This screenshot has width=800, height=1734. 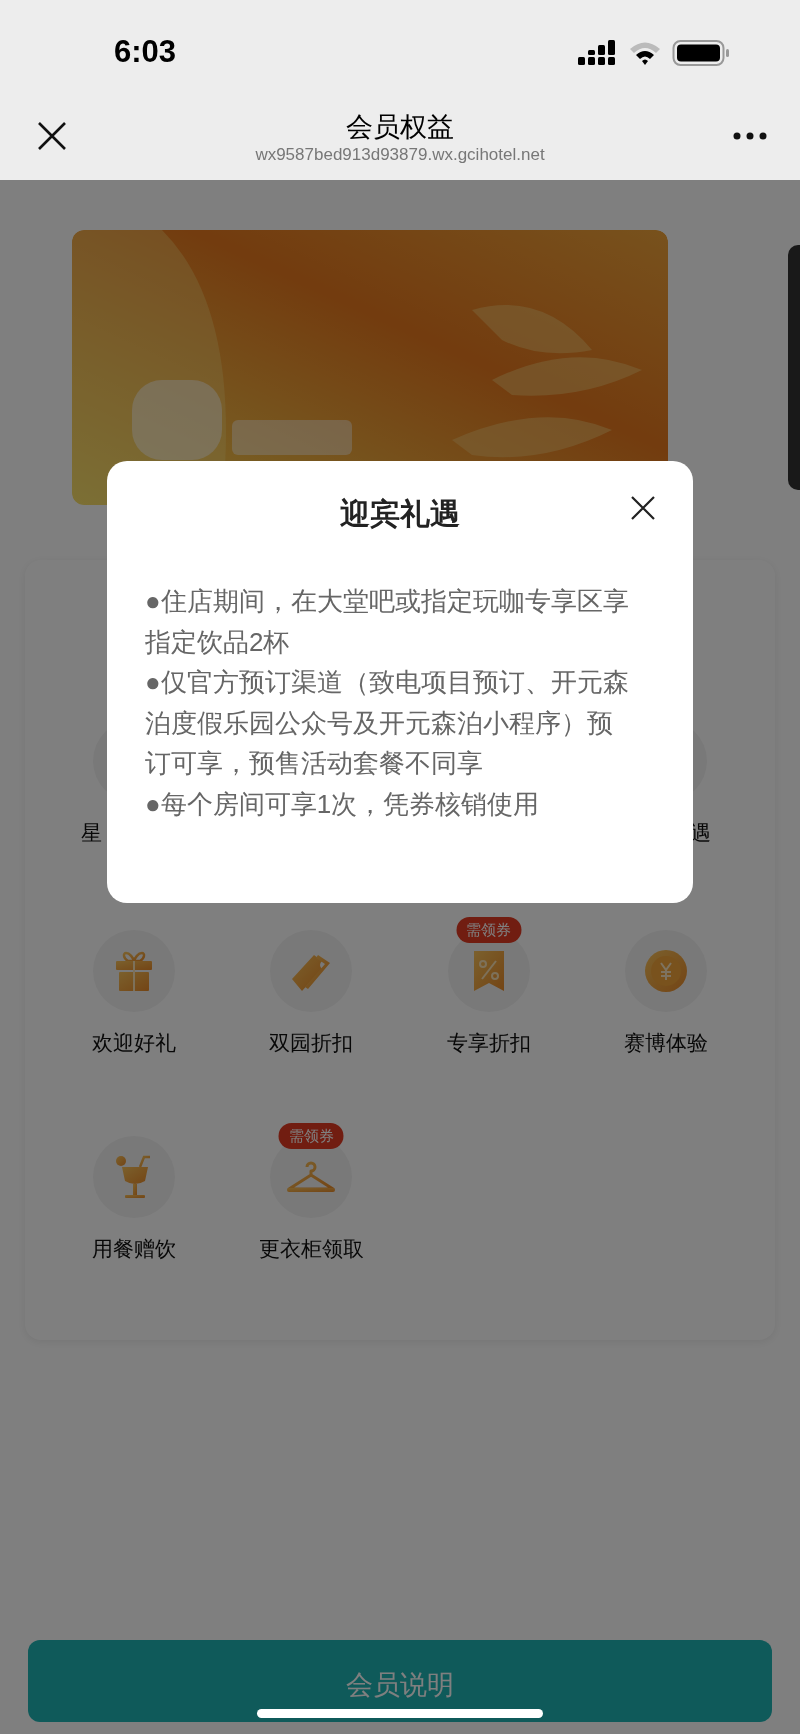 I want to click on page-title: 会员权益, so click(x=400, y=127).